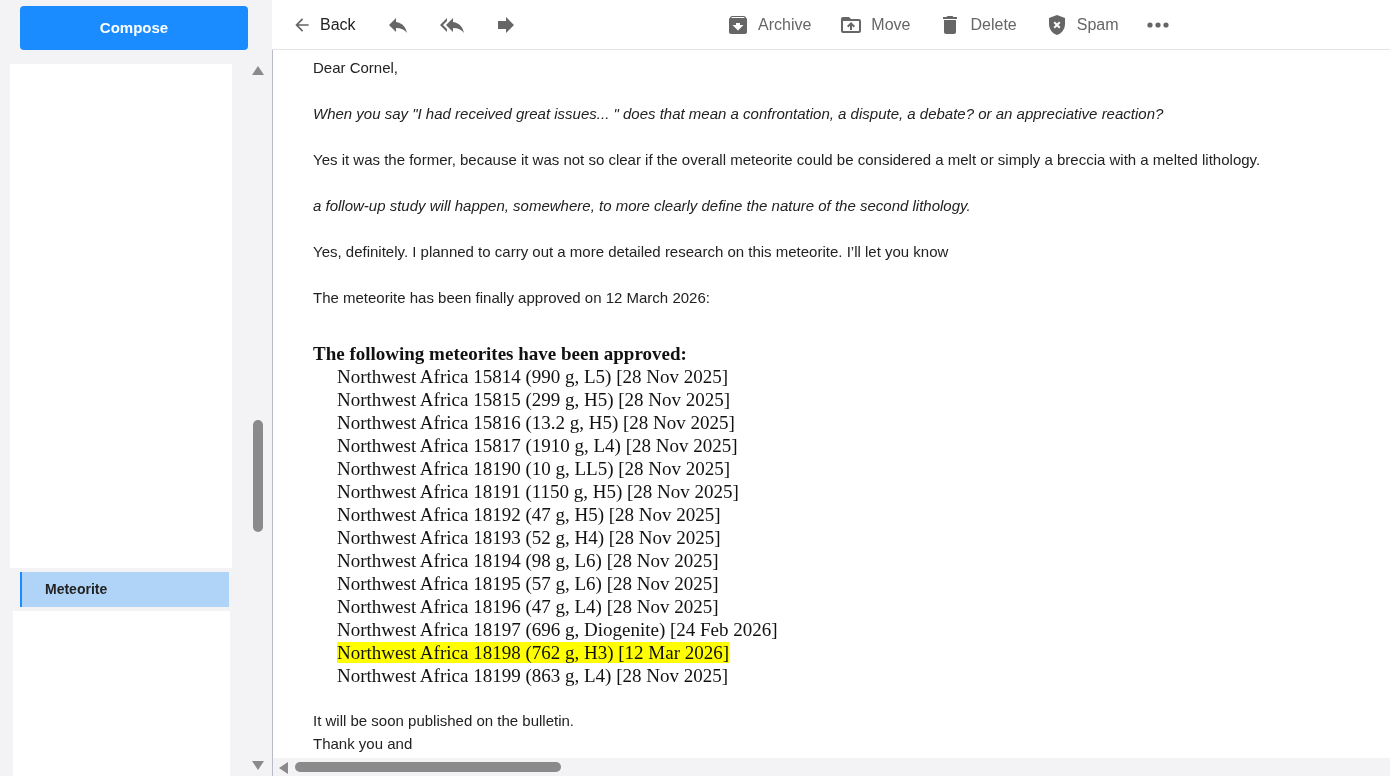 The image size is (1390, 776). What do you see at coordinates (1157, 24) in the screenshot?
I see `more-icon` at bounding box center [1157, 24].